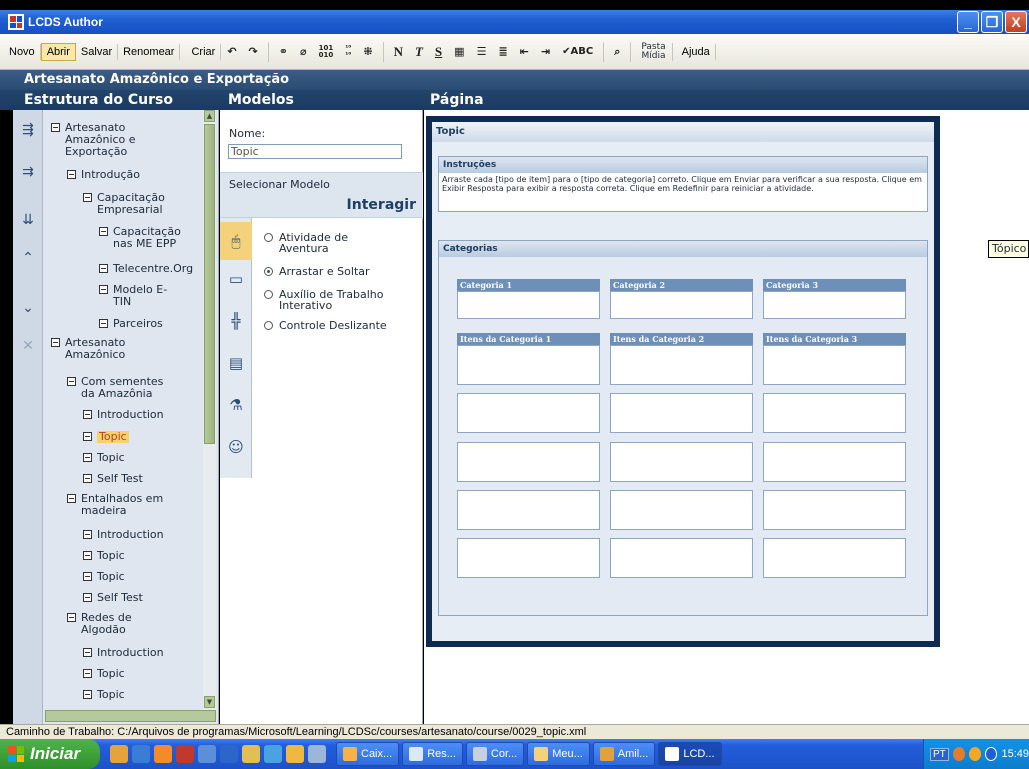 Image resolution: width=1029 pixels, height=769 pixels. Describe the element at coordinates (209, 702) in the screenshot. I see `scroll-down-arrow-icon: ▼` at that location.